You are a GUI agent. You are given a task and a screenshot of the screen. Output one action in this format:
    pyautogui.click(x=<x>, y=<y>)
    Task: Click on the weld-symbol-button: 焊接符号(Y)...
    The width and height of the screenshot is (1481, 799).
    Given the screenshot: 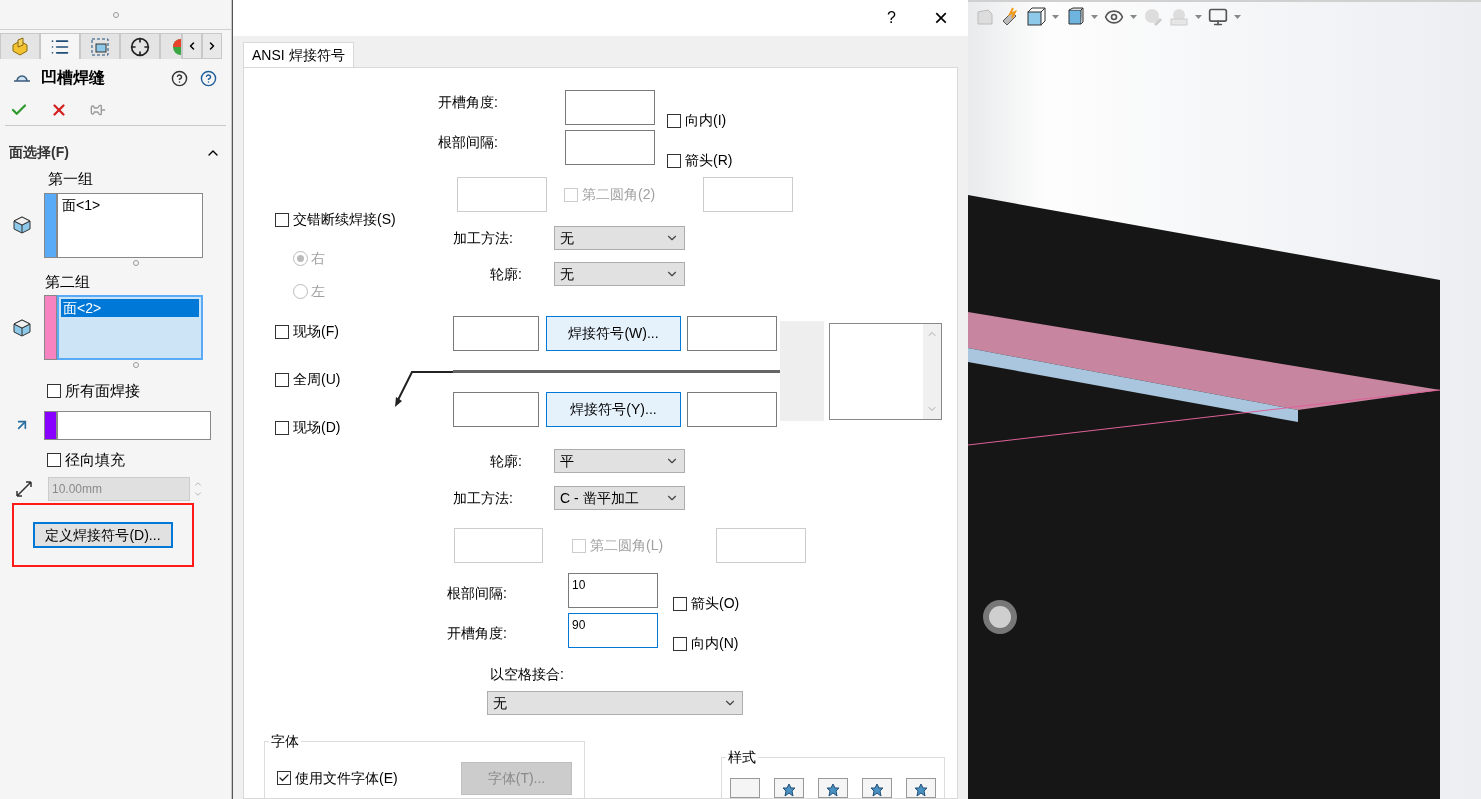 What is the action you would take?
    pyautogui.click(x=613, y=409)
    